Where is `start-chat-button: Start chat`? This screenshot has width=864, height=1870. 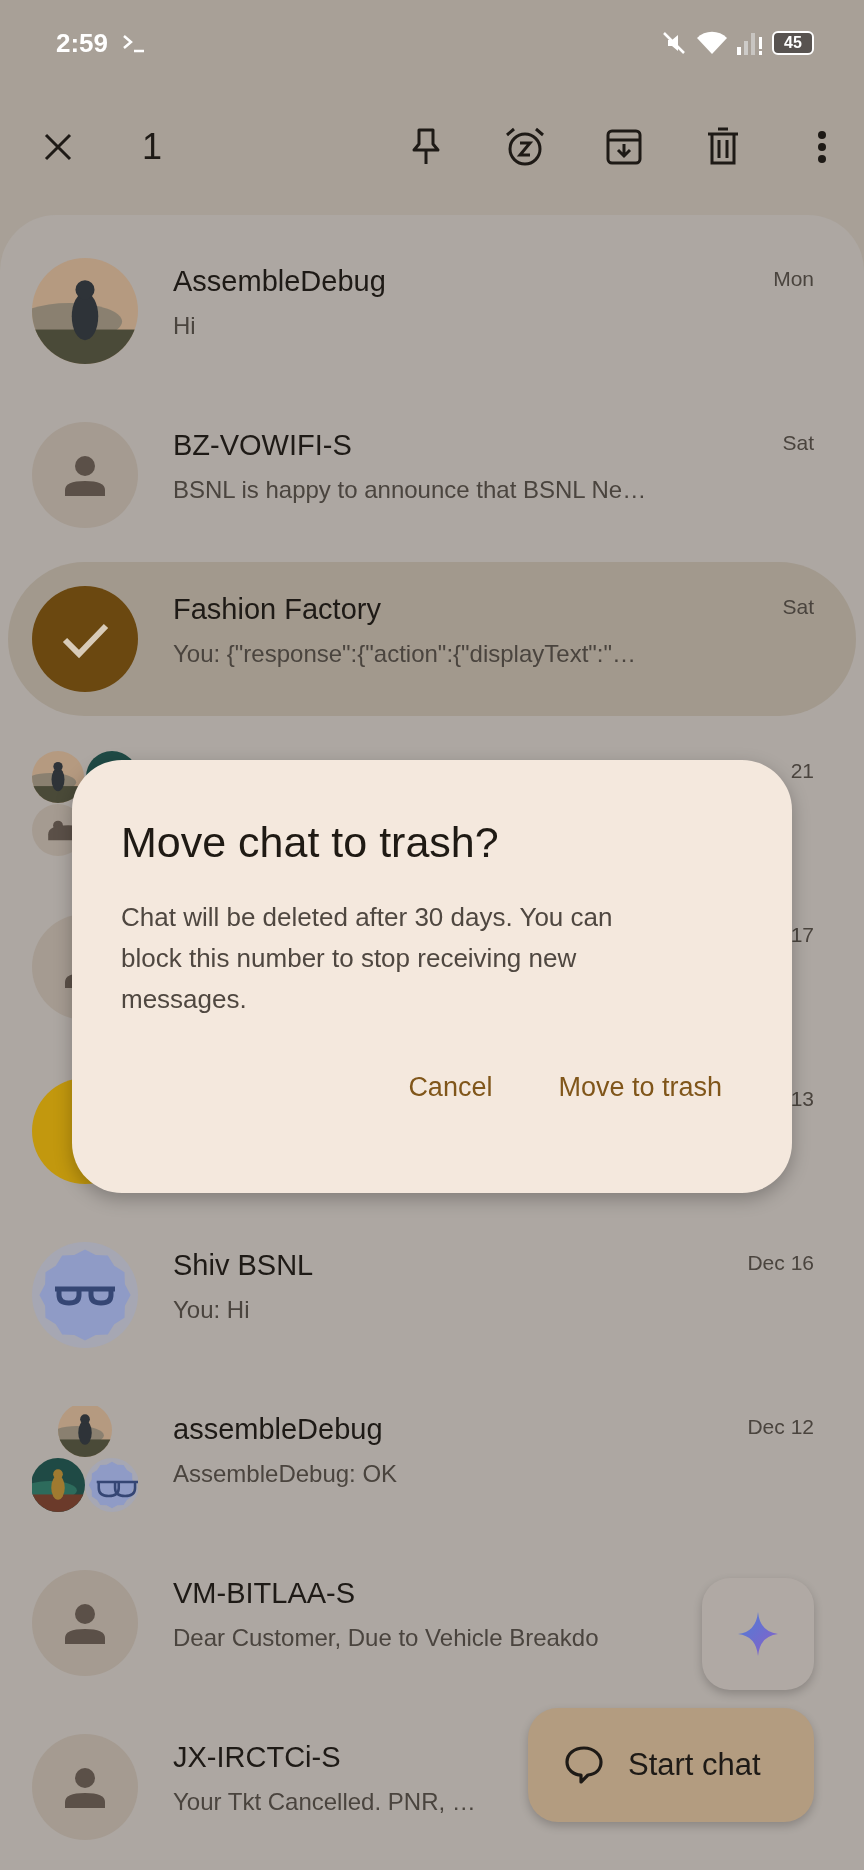 start-chat-button: Start chat is located at coordinates (671, 1765).